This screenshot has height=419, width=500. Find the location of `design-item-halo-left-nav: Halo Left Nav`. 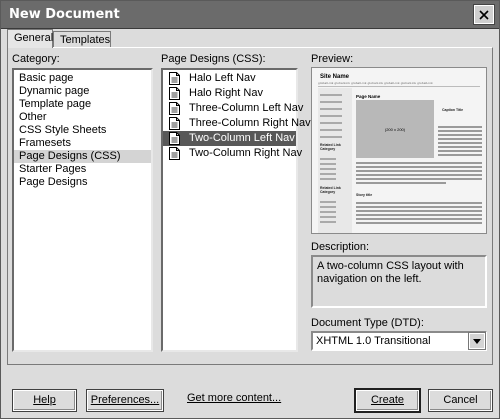

design-item-halo-left-nav: Halo Left Nav is located at coordinates (229, 78).